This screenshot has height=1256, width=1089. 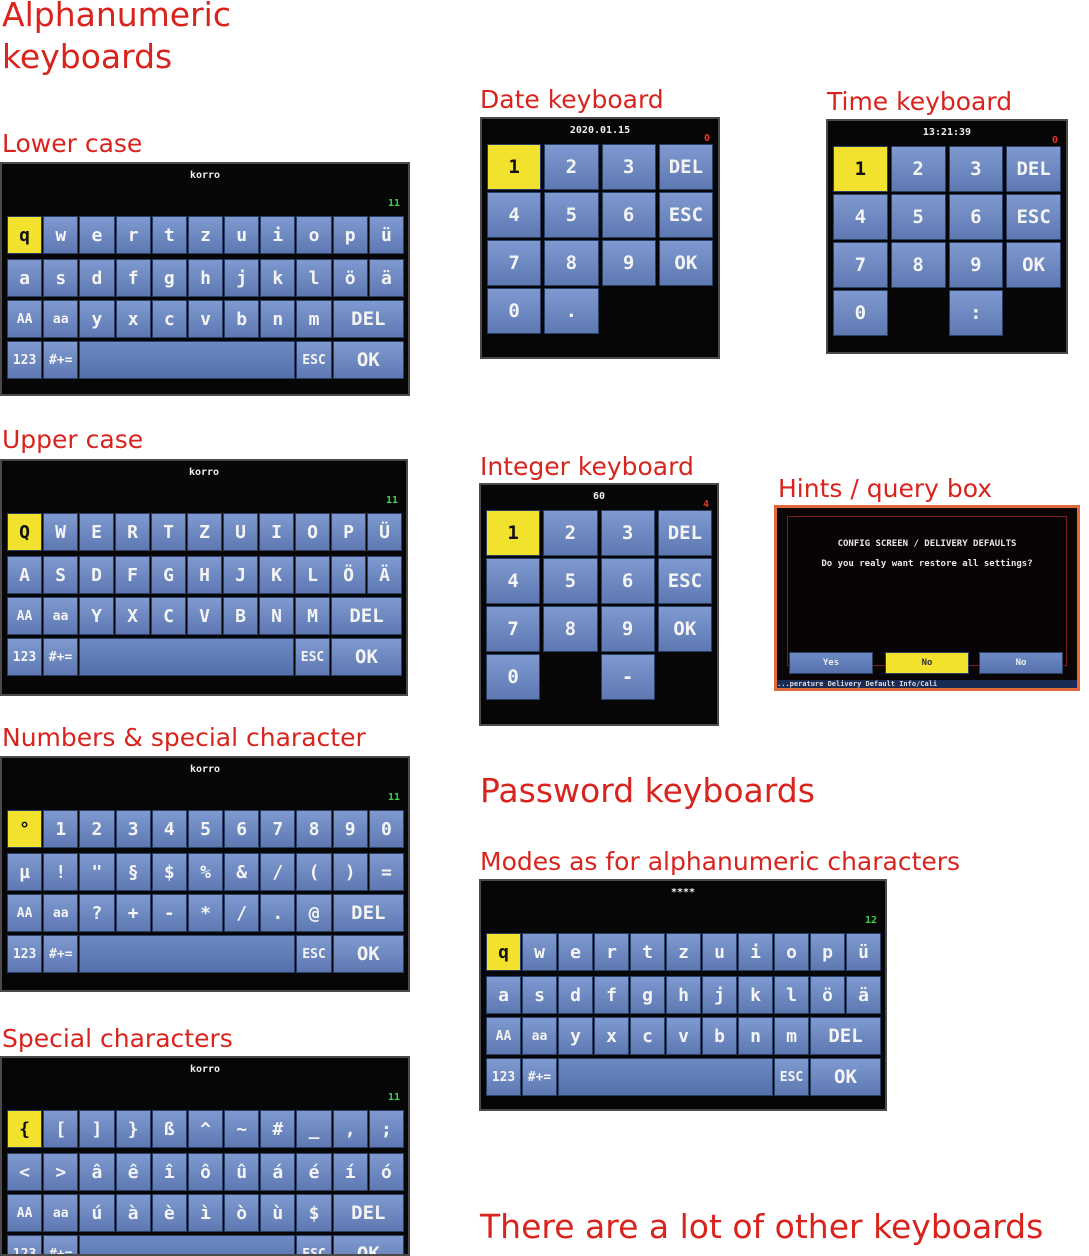 What do you see at coordinates (570, 581) in the screenshot?
I see `key-5: 5` at bounding box center [570, 581].